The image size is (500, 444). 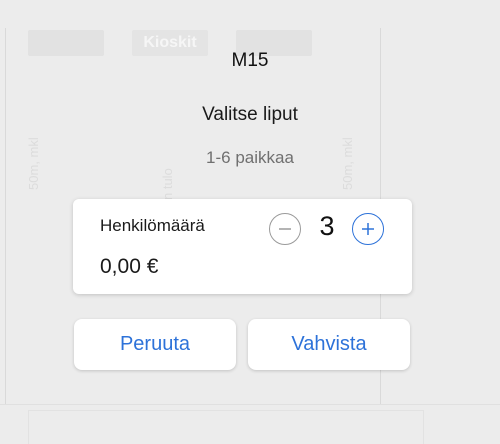 What do you see at coordinates (250, 157) in the screenshot?
I see `seat-range-hint: 1-6 paikkaa` at bounding box center [250, 157].